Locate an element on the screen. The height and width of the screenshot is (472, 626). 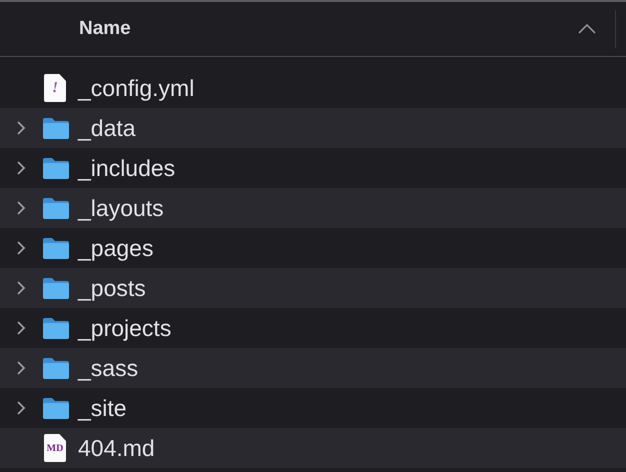
file-row: _pages is located at coordinates (313, 248).